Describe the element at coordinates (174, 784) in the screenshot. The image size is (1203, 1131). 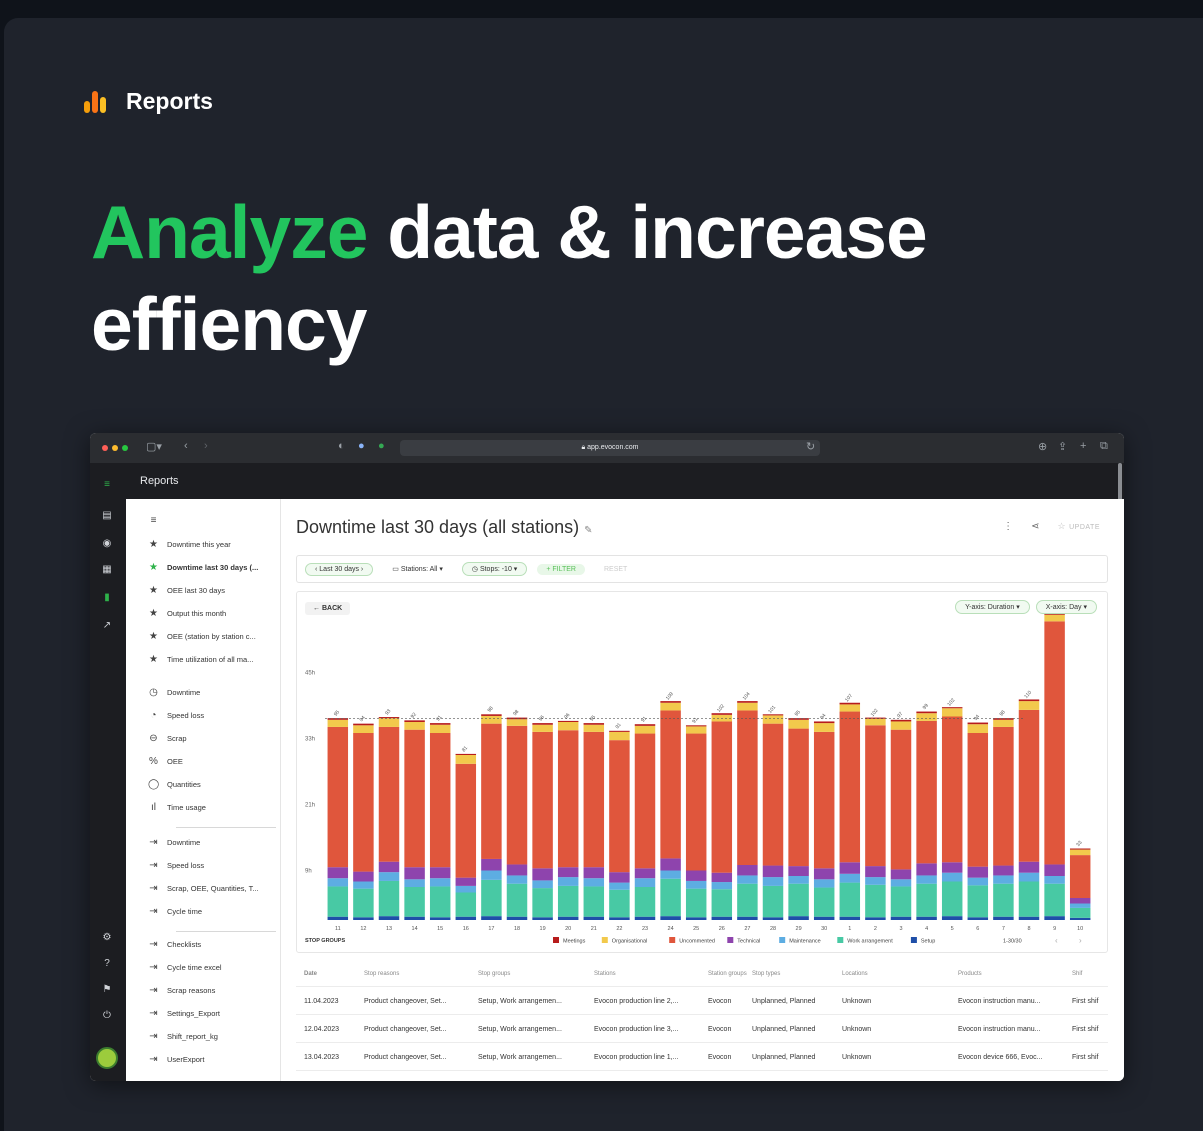
I see `menu-item: ◯ Quantities` at that location.